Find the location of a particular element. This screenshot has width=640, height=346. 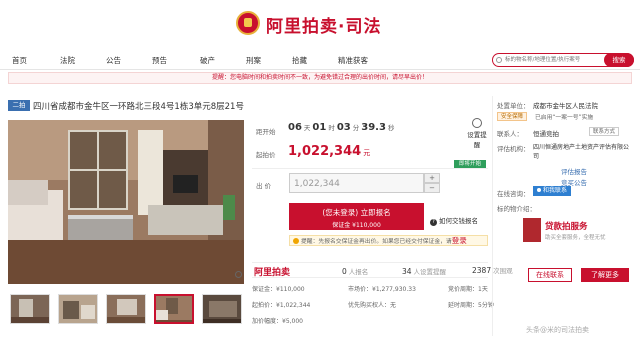

online-contact-button: 在线联系 is located at coordinates (550, 275).